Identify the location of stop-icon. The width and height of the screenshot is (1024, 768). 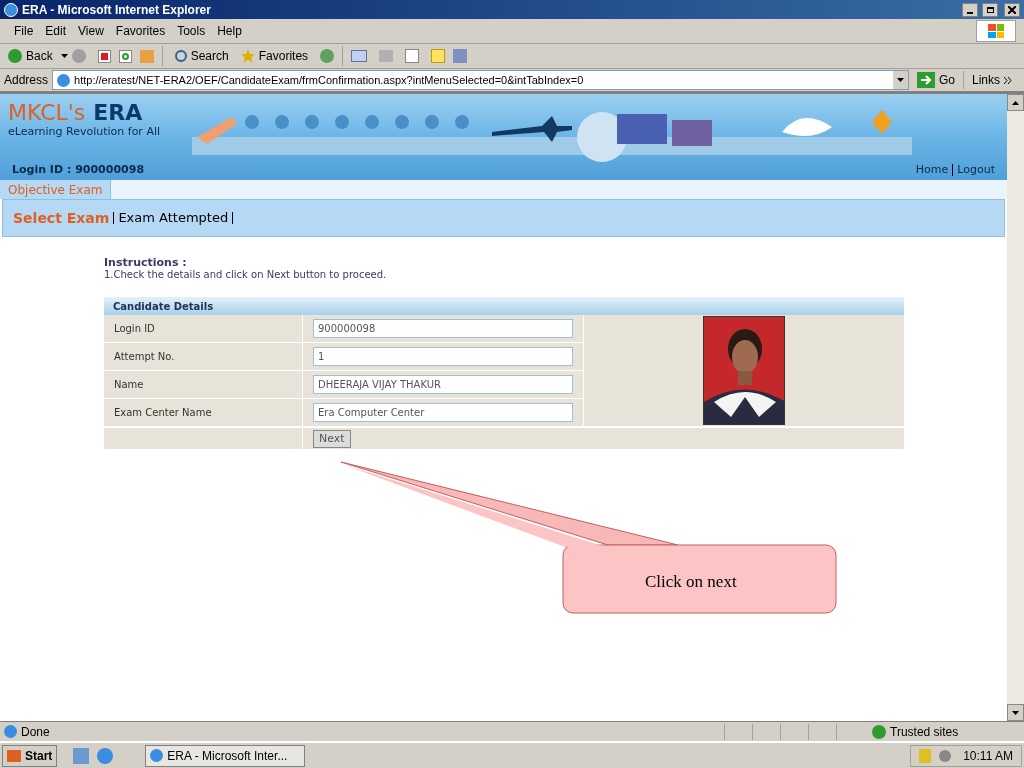
(104, 56).